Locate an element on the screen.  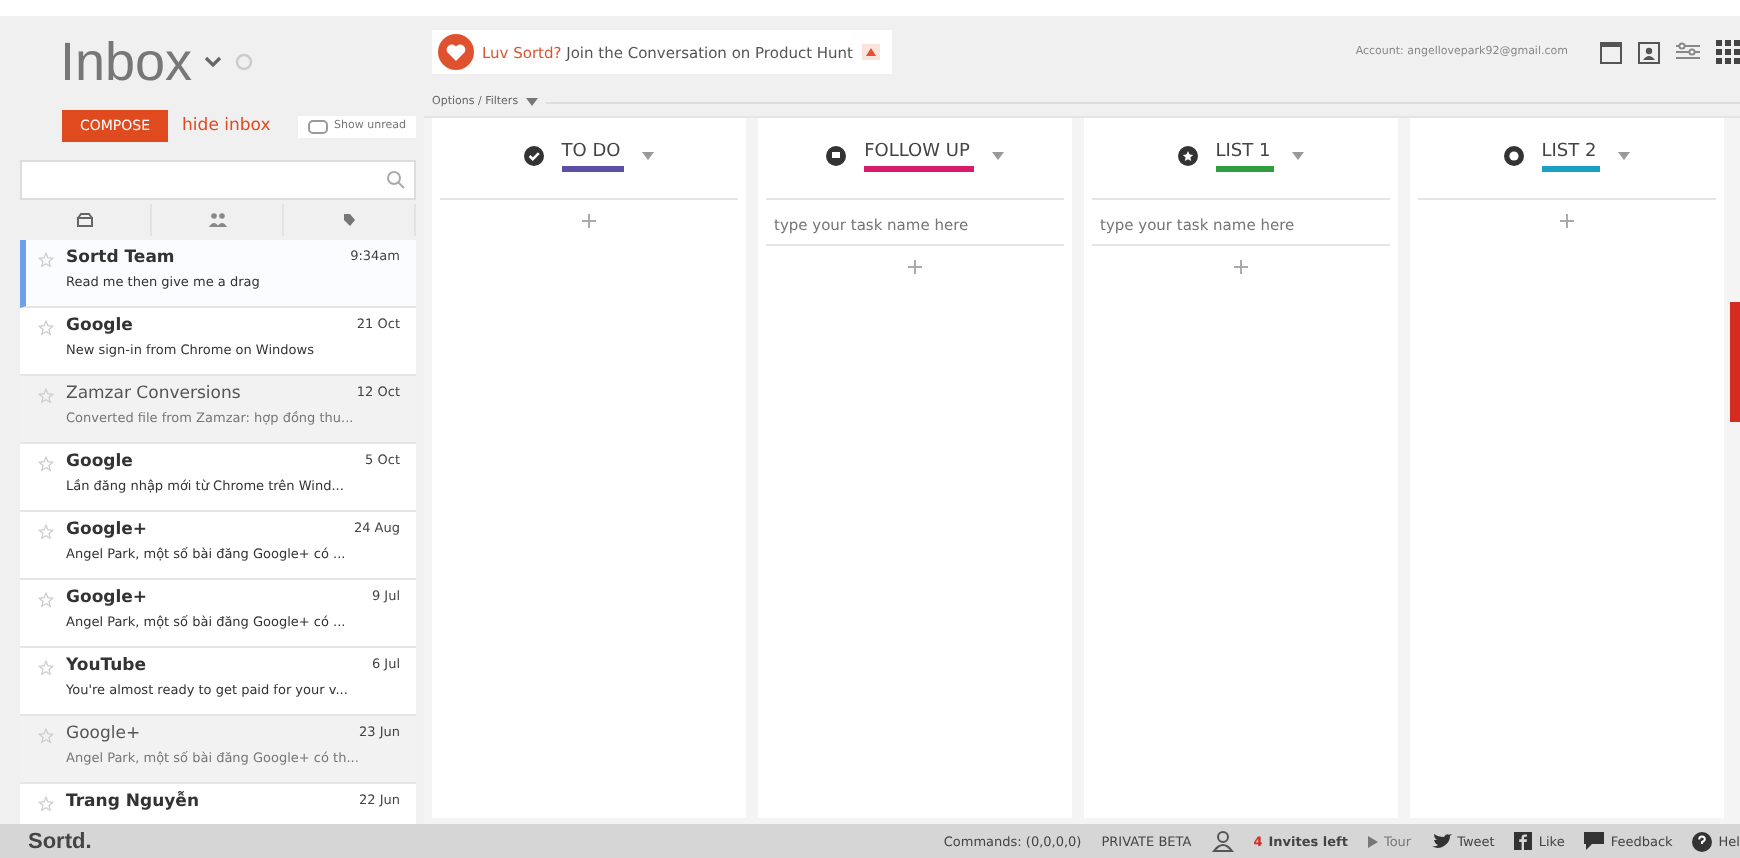
side-tab is located at coordinates (1735, 362).